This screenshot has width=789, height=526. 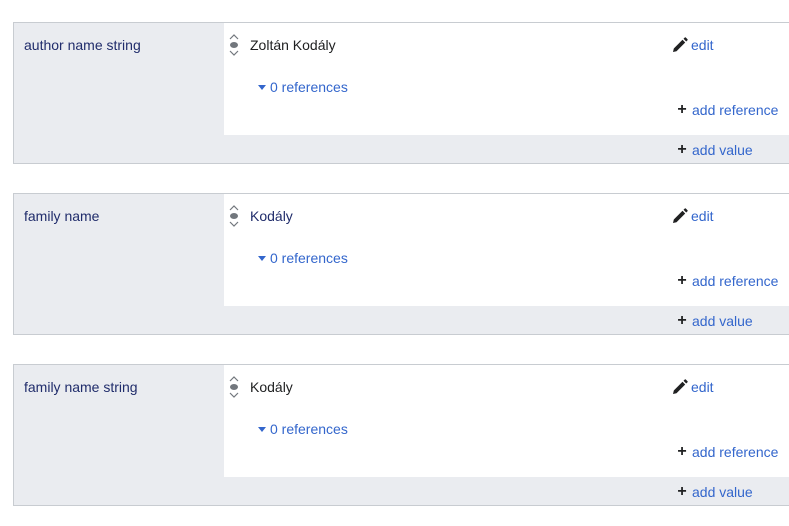 I want to click on property-label: author name string, so click(x=82, y=45).